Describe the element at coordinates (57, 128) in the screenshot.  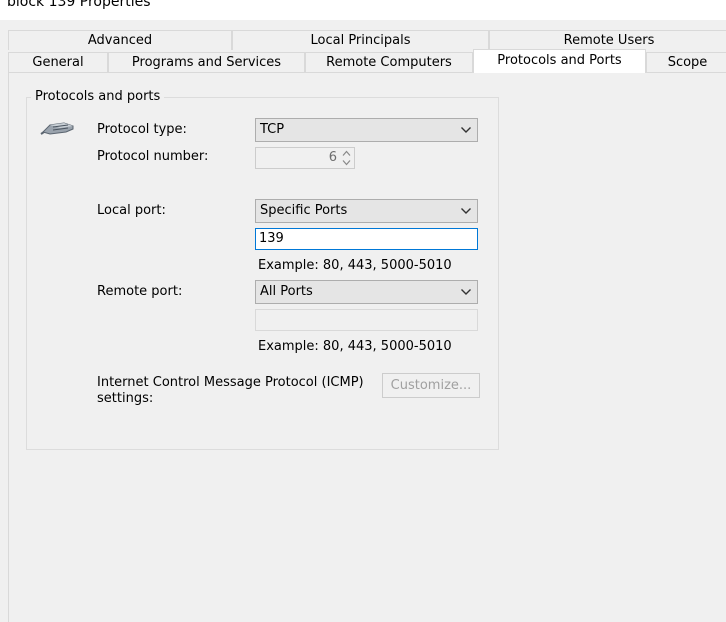
I see `network-cable-icon` at that location.